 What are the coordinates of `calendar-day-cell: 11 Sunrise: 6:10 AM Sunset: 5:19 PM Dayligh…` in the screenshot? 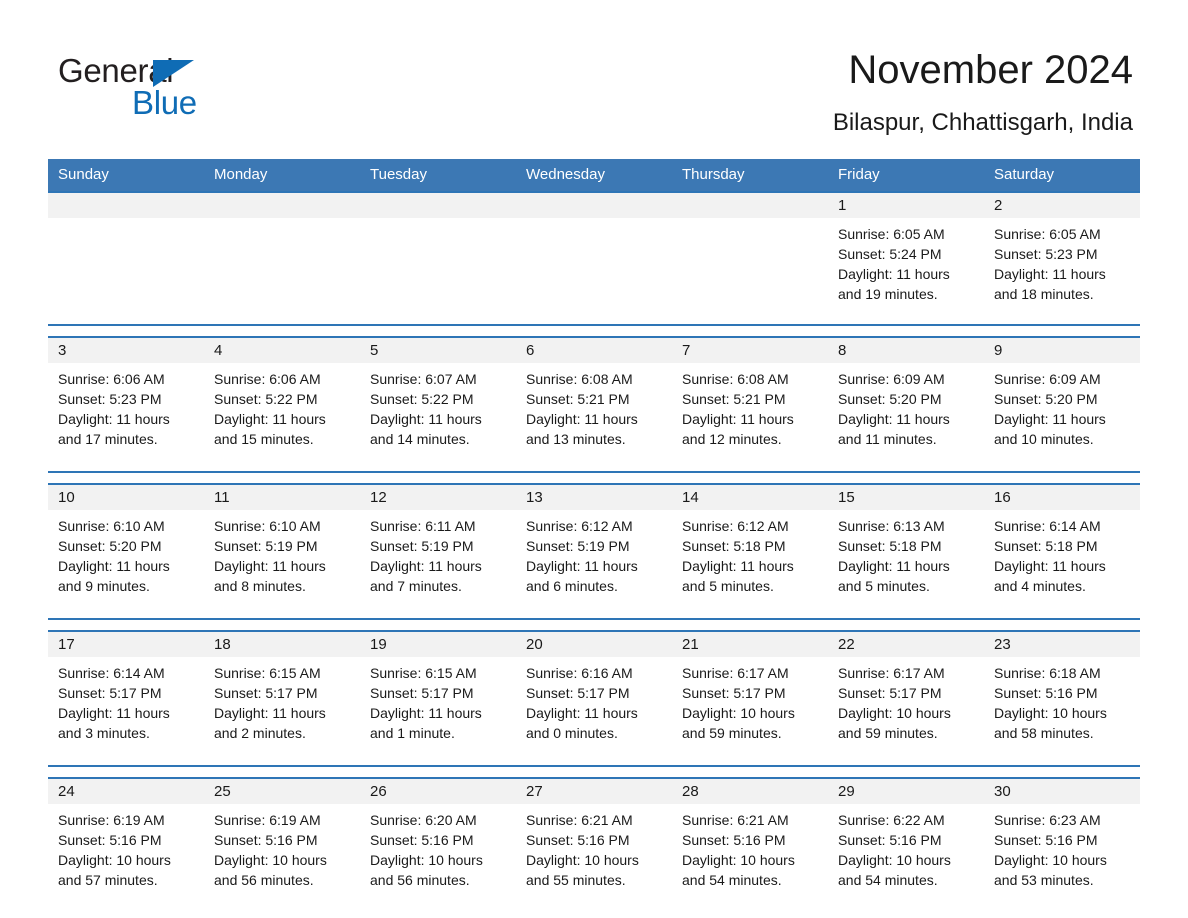 It's located at (282, 551).